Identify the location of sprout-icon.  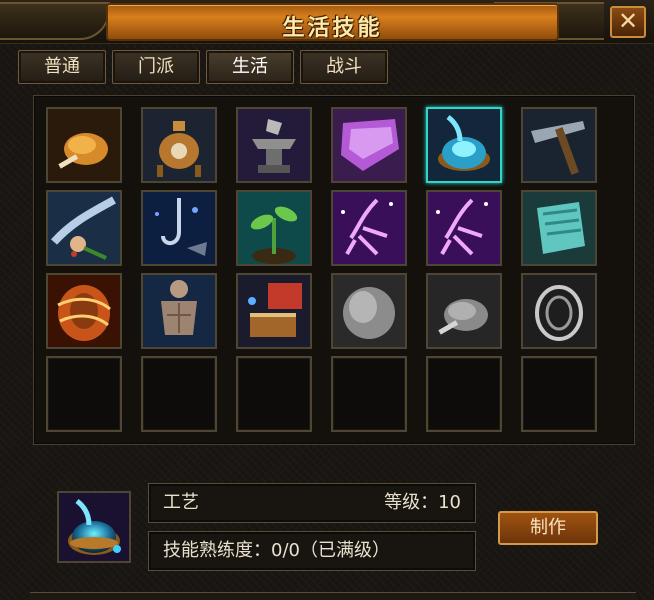
(274, 228).